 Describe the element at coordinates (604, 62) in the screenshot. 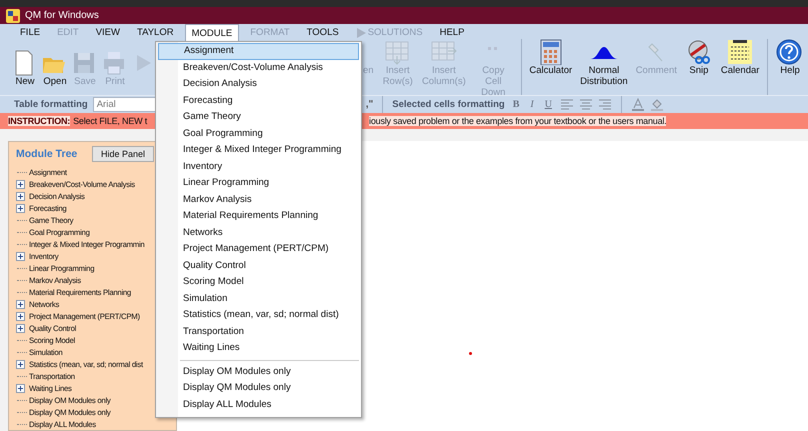

I see `toolbar-button: Normal Distribution` at that location.